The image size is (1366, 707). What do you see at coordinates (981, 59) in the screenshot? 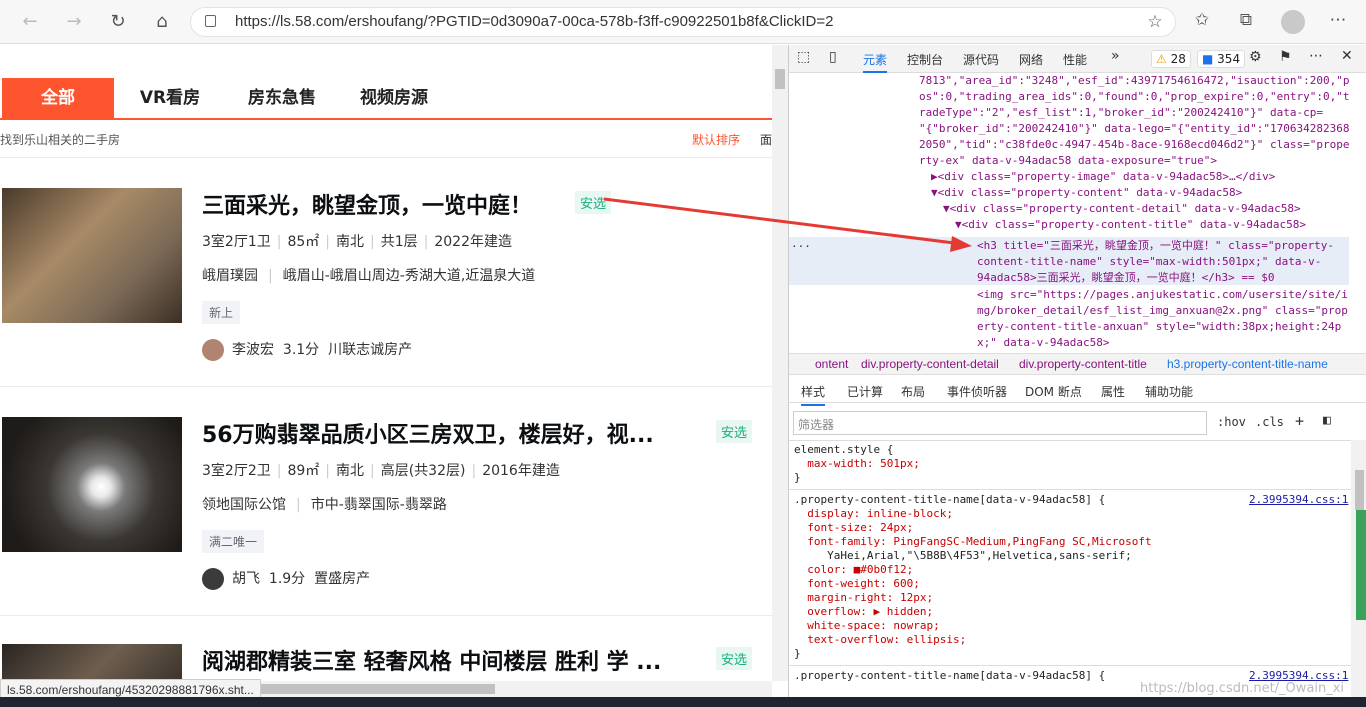
I see `tab-sources: 源代码` at bounding box center [981, 59].